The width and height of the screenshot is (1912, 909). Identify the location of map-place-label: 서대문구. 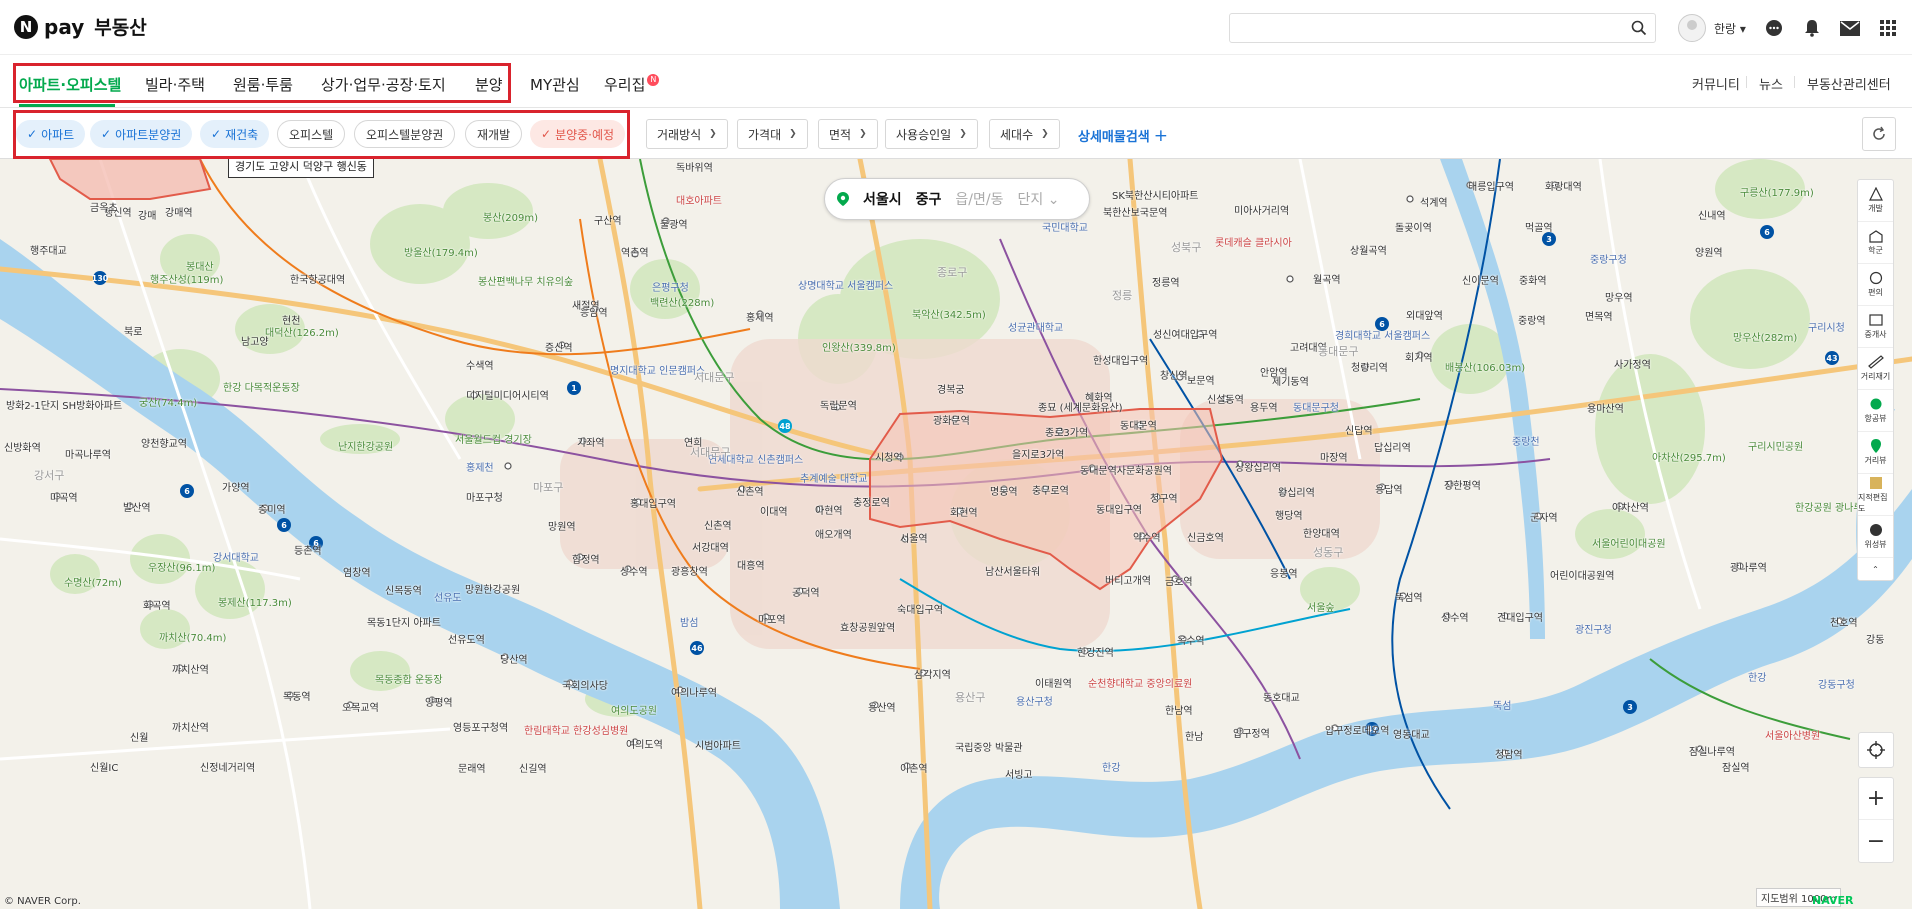
(710, 452).